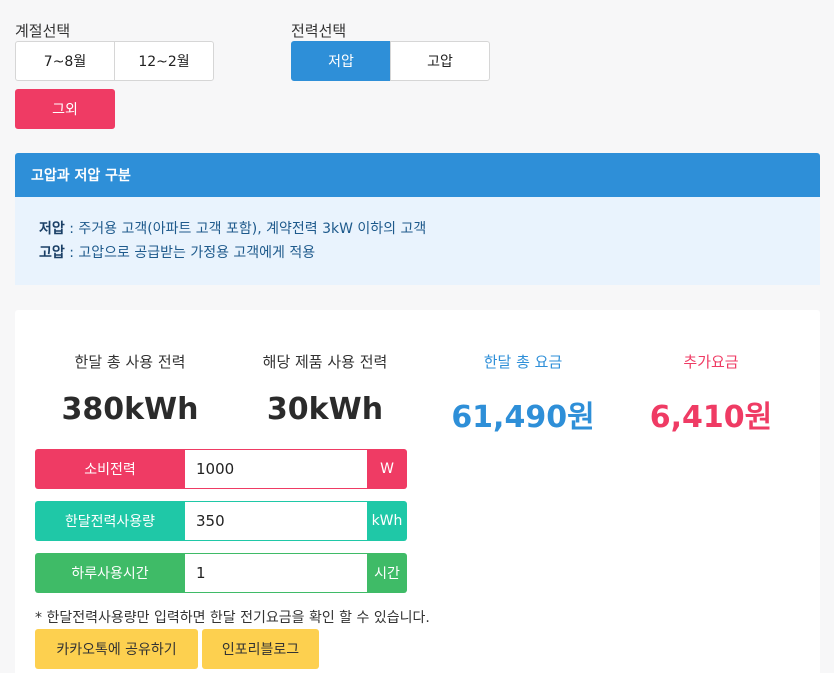  What do you see at coordinates (523, 362) in the screenshot?
I see `stat-label: 한달 총 요금` at bounding box center [523, 362].